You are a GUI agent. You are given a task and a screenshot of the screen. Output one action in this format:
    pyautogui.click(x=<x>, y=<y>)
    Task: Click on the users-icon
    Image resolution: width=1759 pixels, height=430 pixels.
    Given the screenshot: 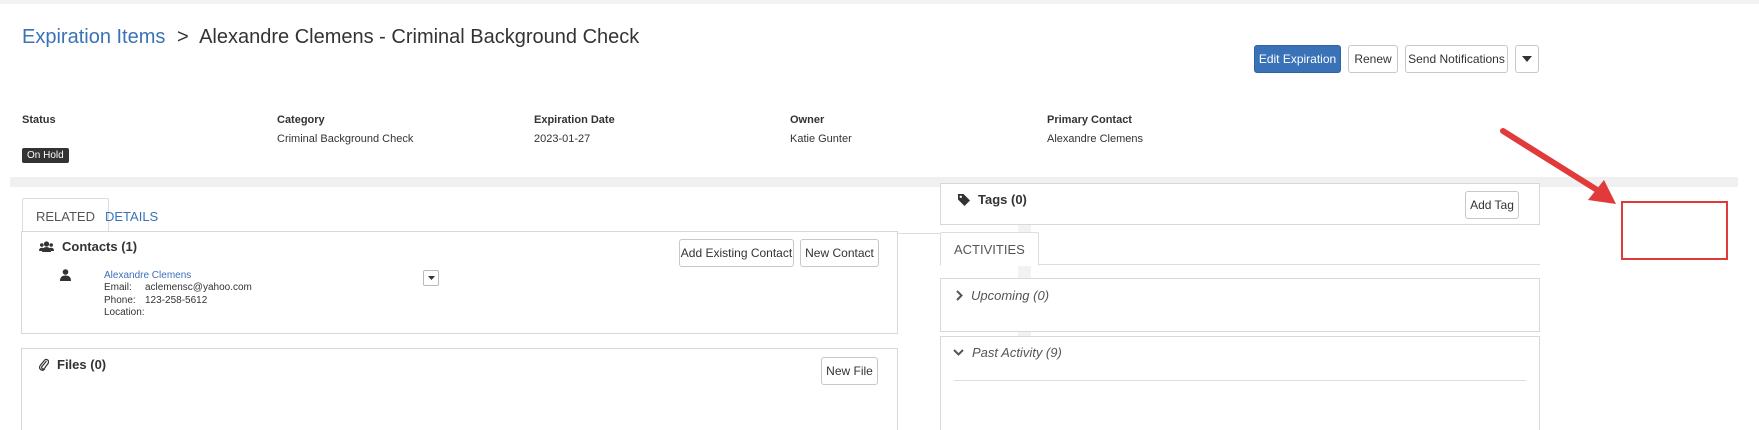 What is the action you would take?
    pyautogui.click(x=46, y=246)
    